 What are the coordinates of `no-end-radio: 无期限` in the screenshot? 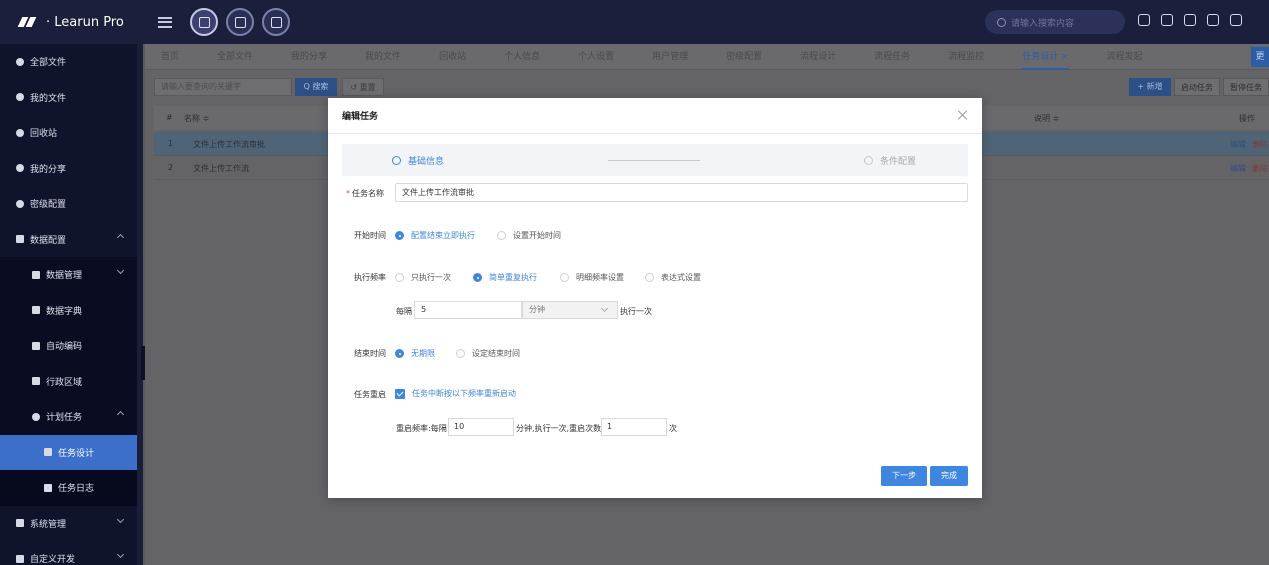 It's located at (415, 353).